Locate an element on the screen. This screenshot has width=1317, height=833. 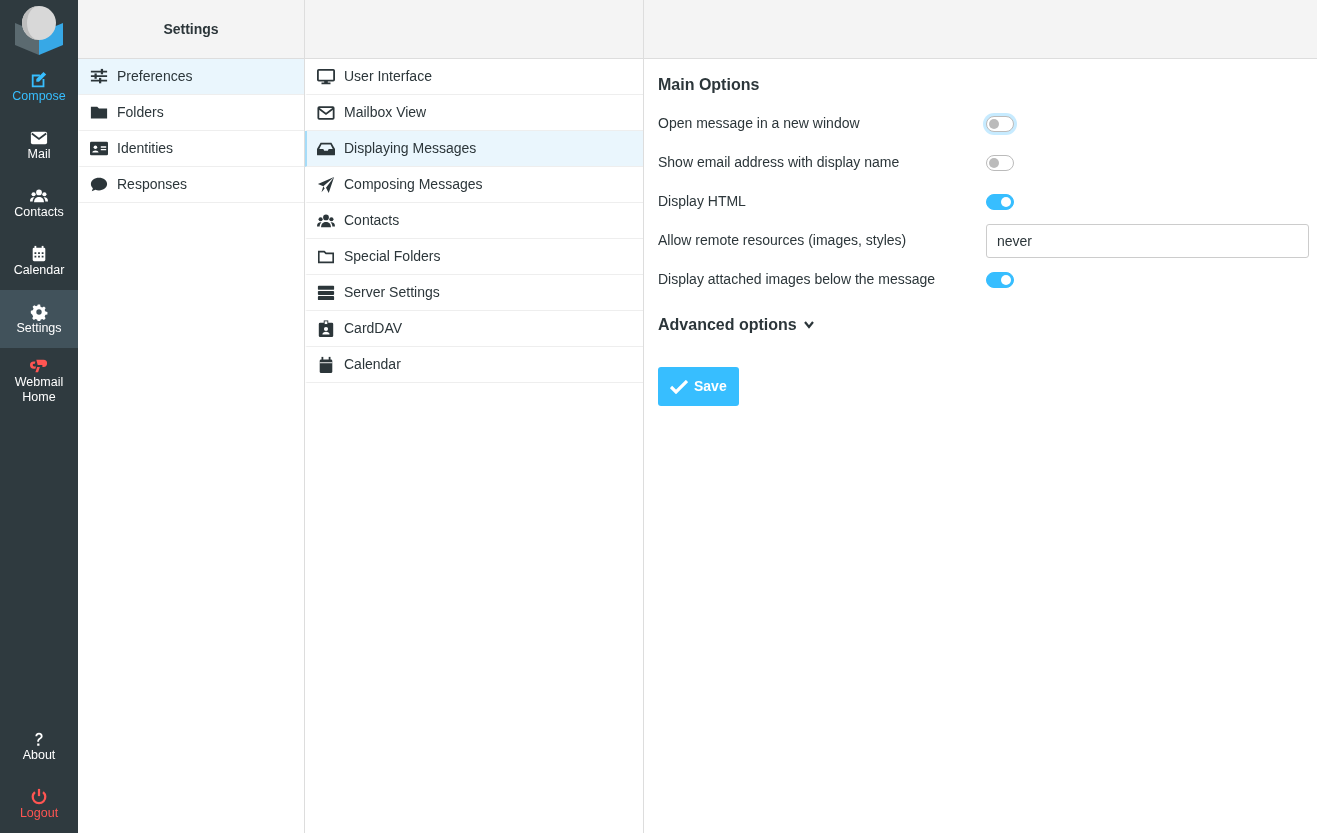
nav-item: Calendar is located at coordinates (39, 261).